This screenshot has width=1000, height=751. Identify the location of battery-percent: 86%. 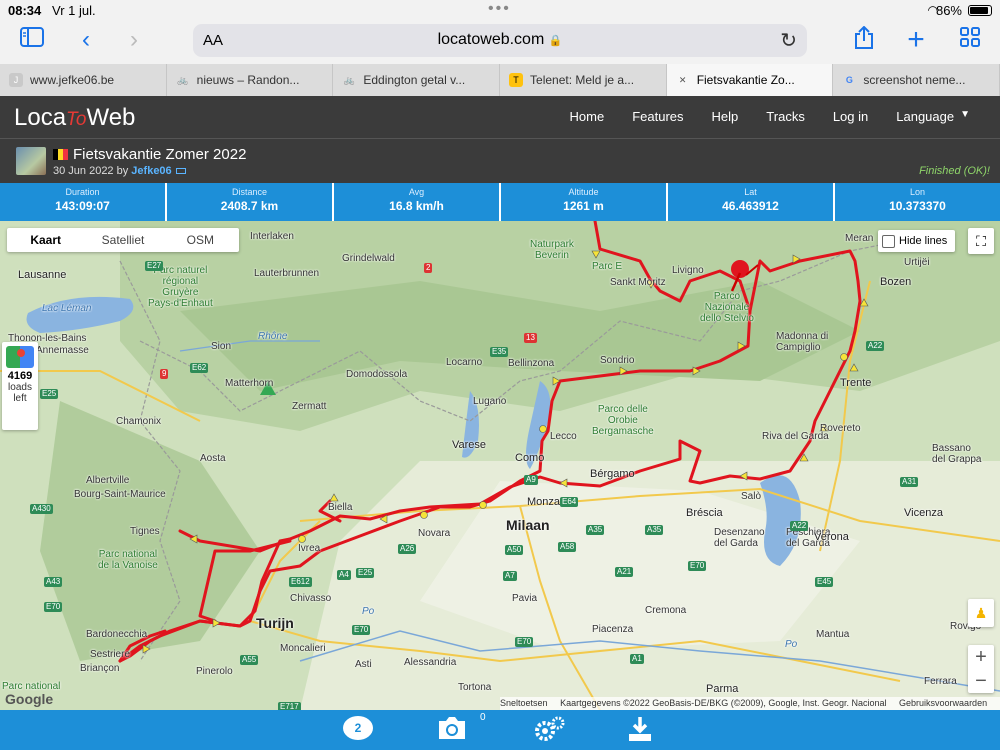
(948, 10).